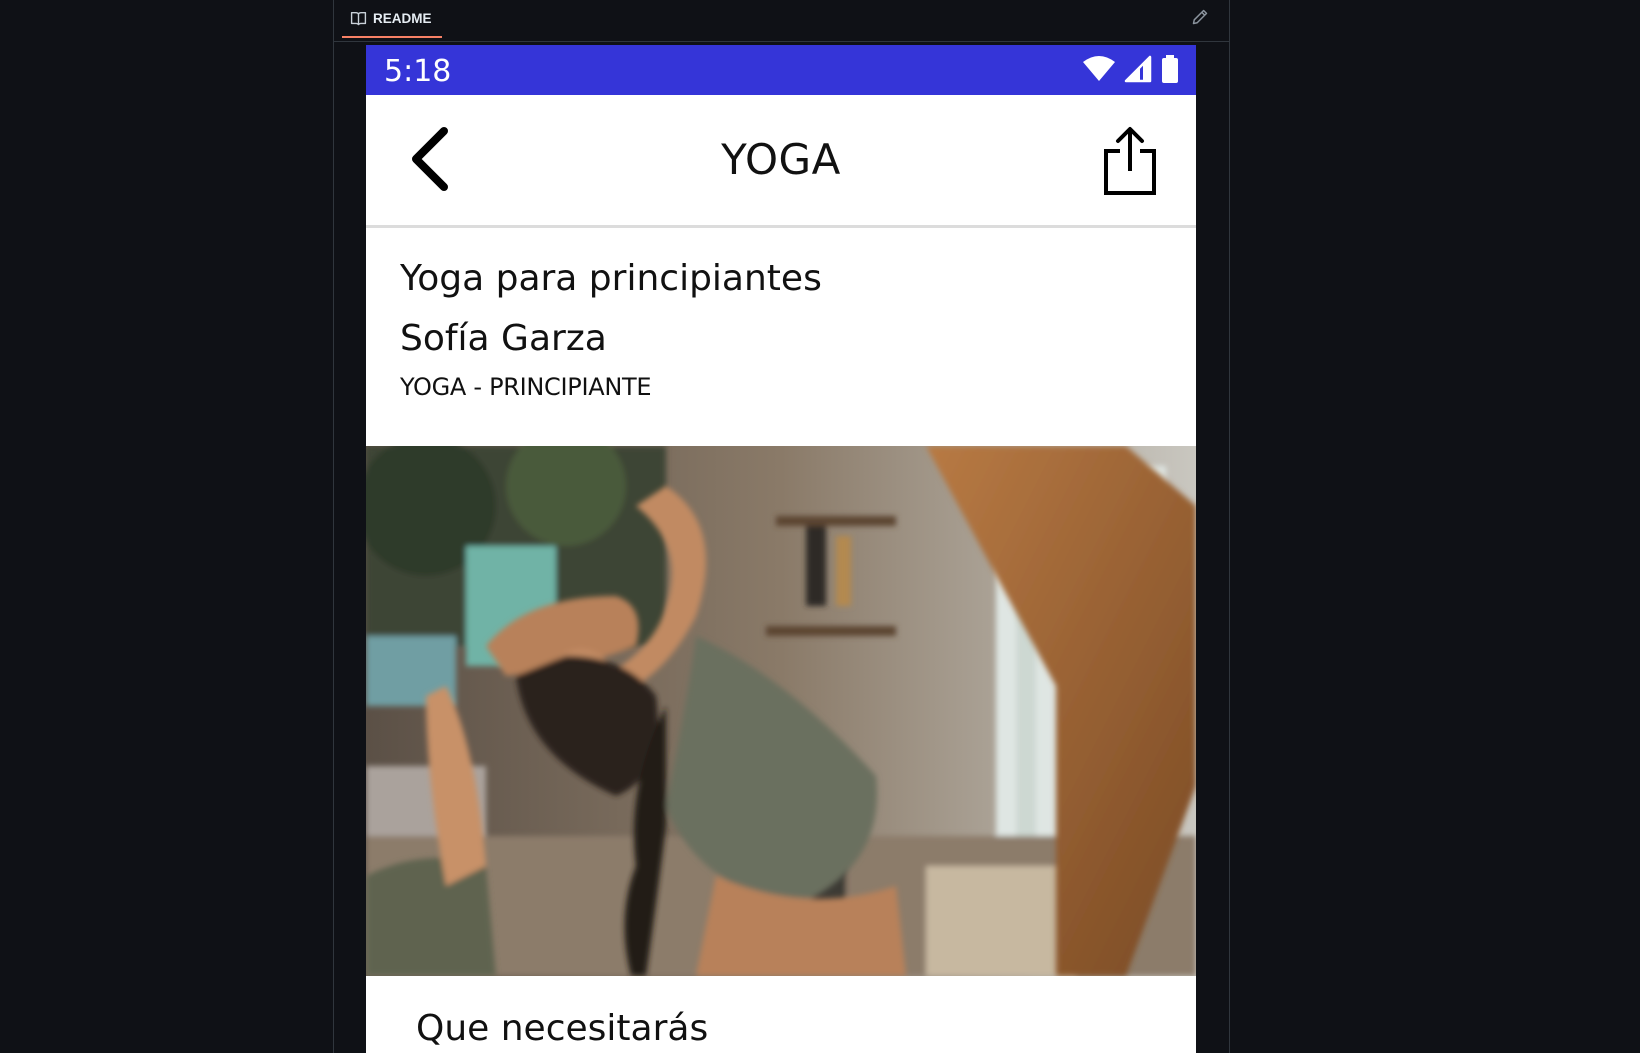  Describe the element at coordinates (781, 21) in the screenshot. I see `readme-header: README` at that location.